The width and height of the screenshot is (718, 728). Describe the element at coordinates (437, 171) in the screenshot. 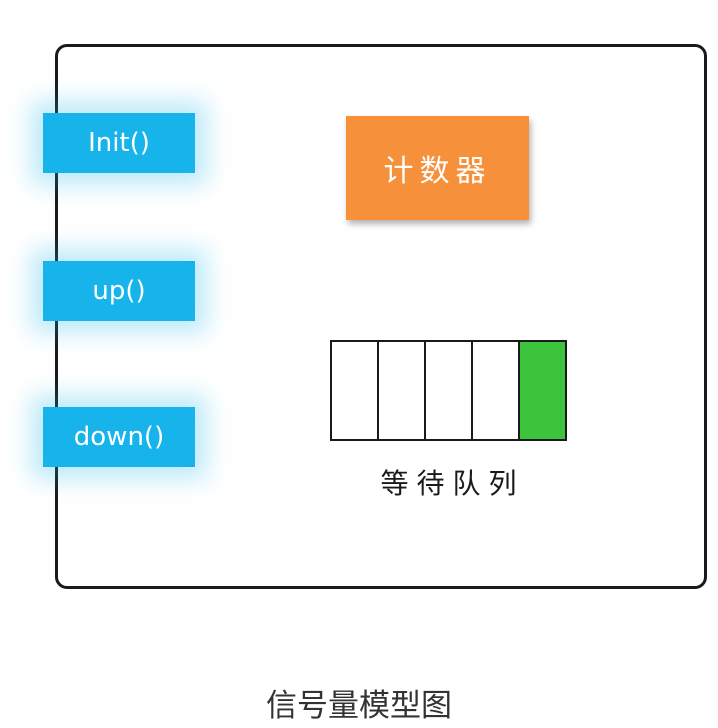

I see `counter-label: 计数器` at that location.